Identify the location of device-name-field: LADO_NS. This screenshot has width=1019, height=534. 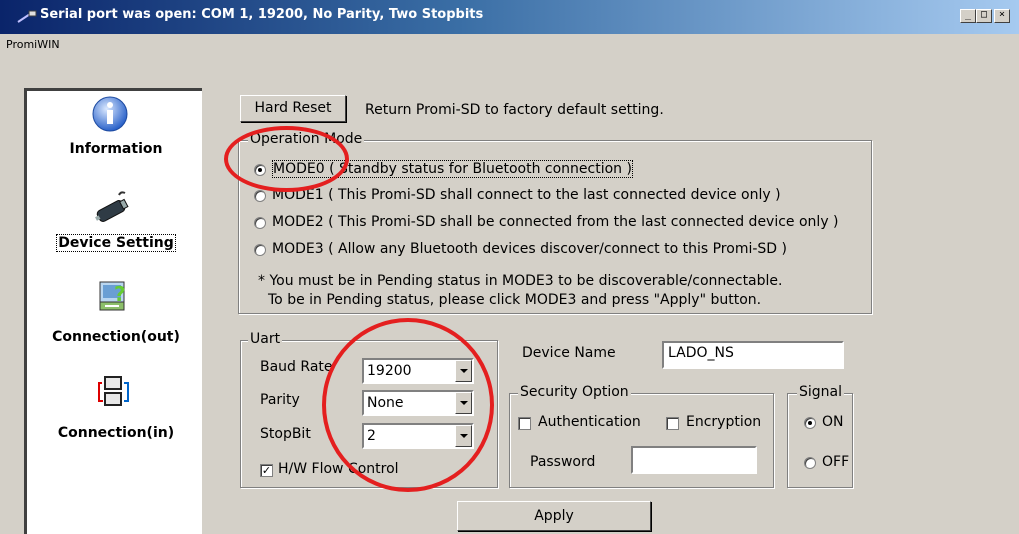
(753, 355).